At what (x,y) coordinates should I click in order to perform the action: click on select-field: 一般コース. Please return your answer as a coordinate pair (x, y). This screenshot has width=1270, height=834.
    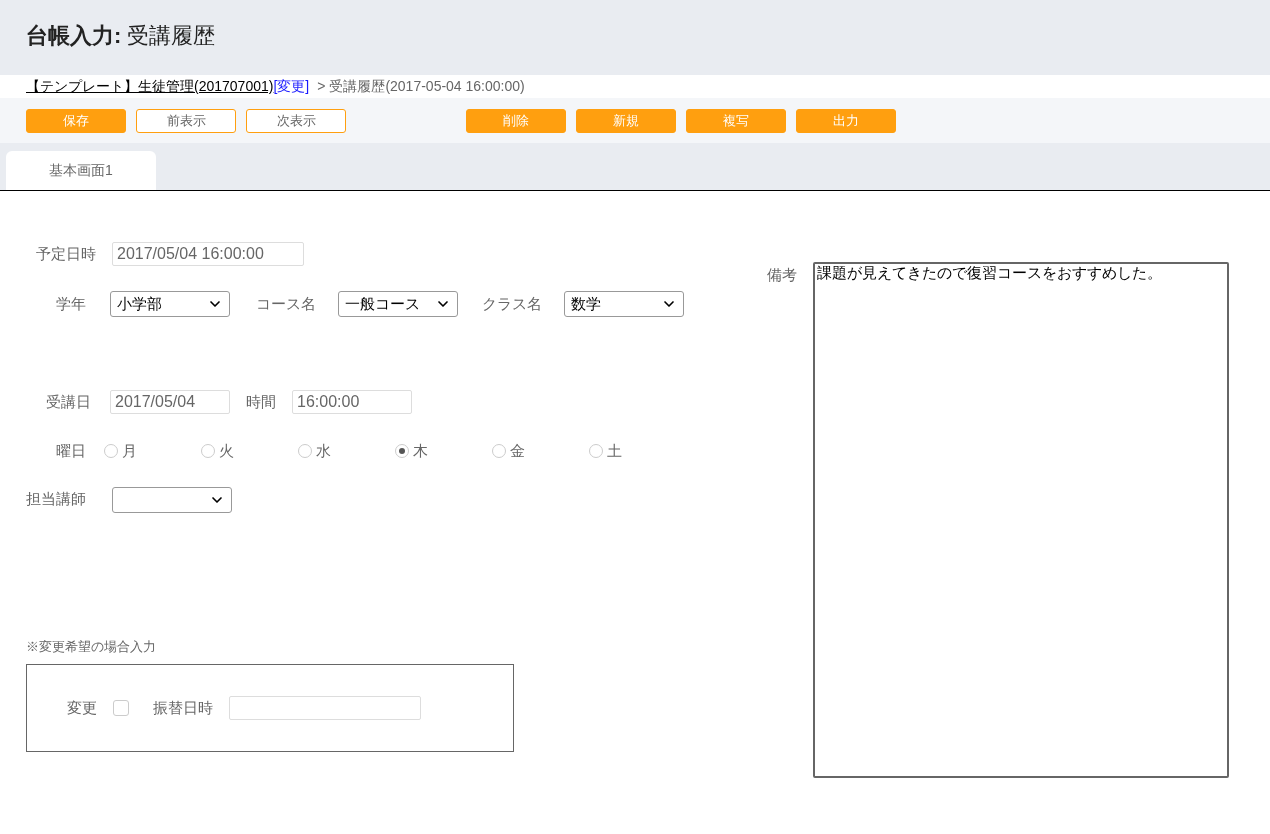
    Looking at the image, I should click on (398, 304).